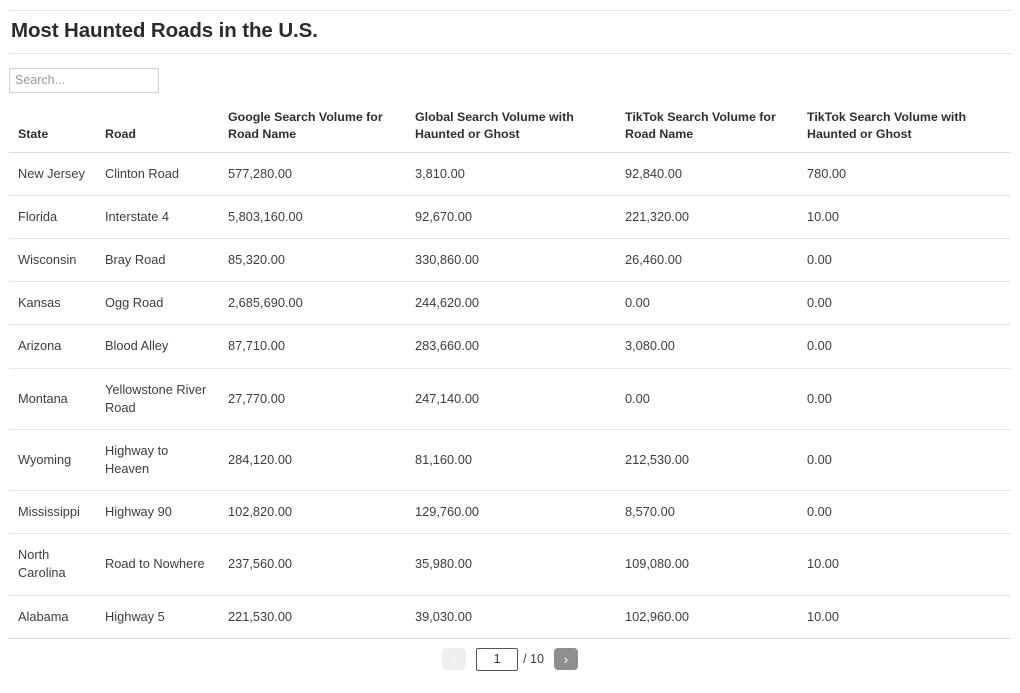 The width and height of the screenshot is (1020, 693). Describe the element at coordinates (312, 217) in the screenshot. I see `cell-google-road: 5,803,160.00` at that location.